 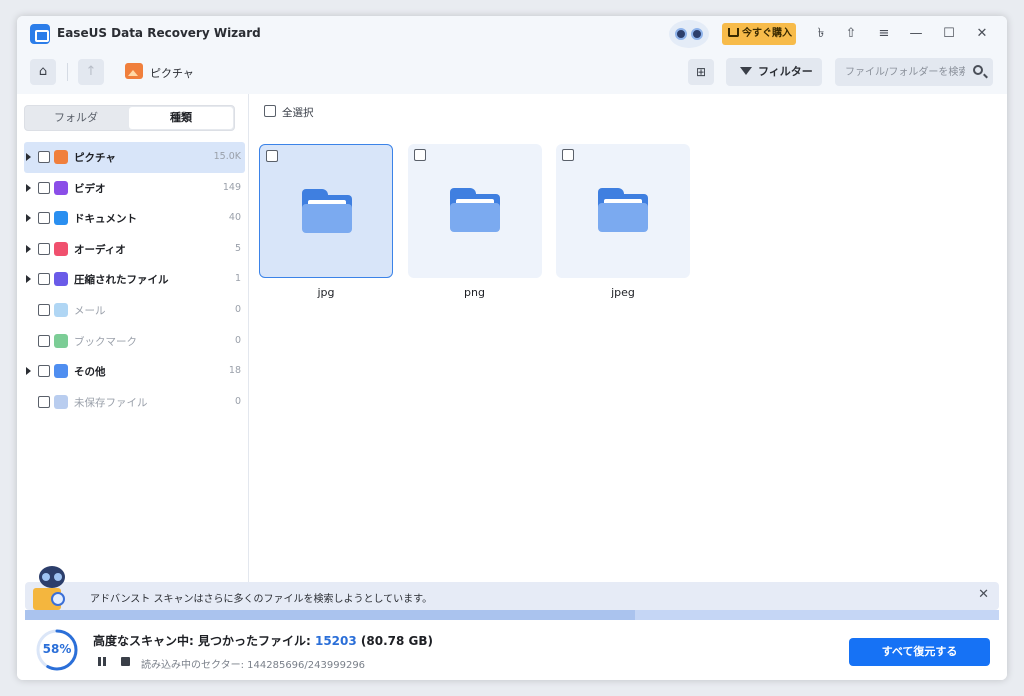 I want to click on folder-label: png, so click(x=474, y=292).